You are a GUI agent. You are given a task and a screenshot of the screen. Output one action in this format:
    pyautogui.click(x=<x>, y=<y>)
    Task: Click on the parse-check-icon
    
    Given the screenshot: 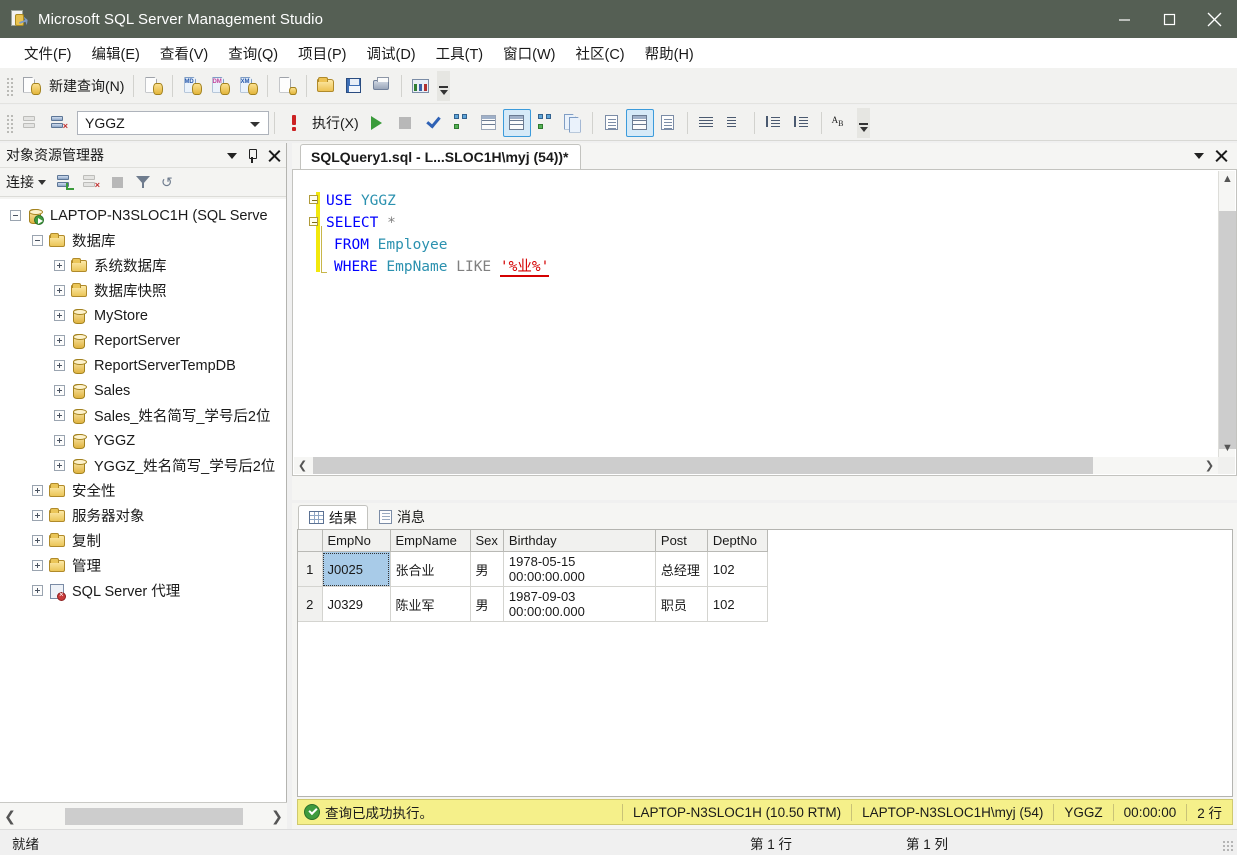 What is the action you would take?
    pyautogui.click(x=433, y=123)
    